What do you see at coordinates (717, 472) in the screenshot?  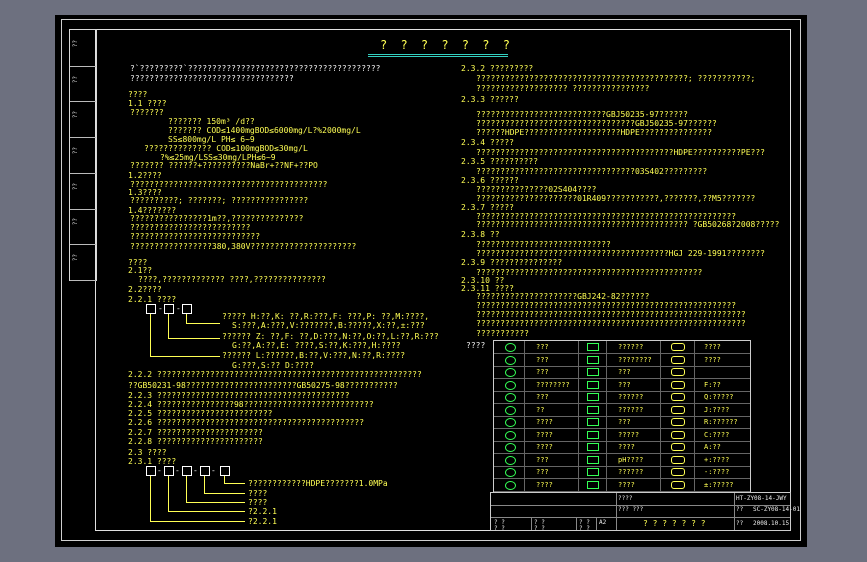 I see `legend-label: -:????` at bounding box center [717, 472].